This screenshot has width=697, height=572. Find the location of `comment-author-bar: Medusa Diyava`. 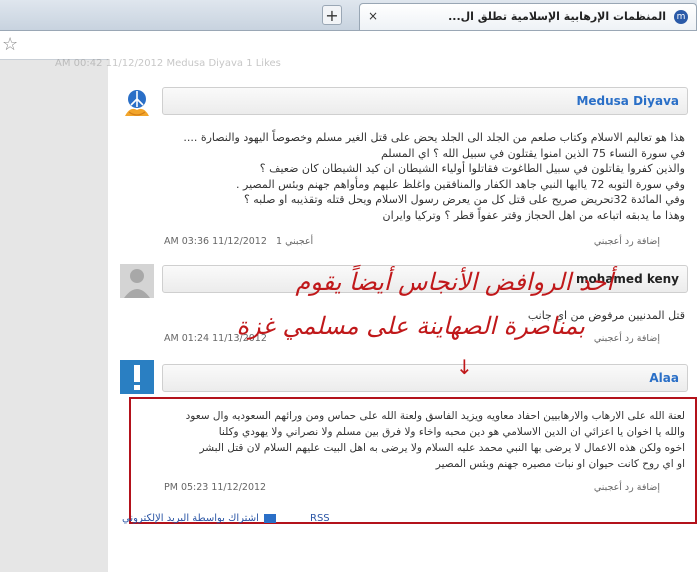

comment-author-bar: Medusa Diyava is located at coordinates (425, 101).